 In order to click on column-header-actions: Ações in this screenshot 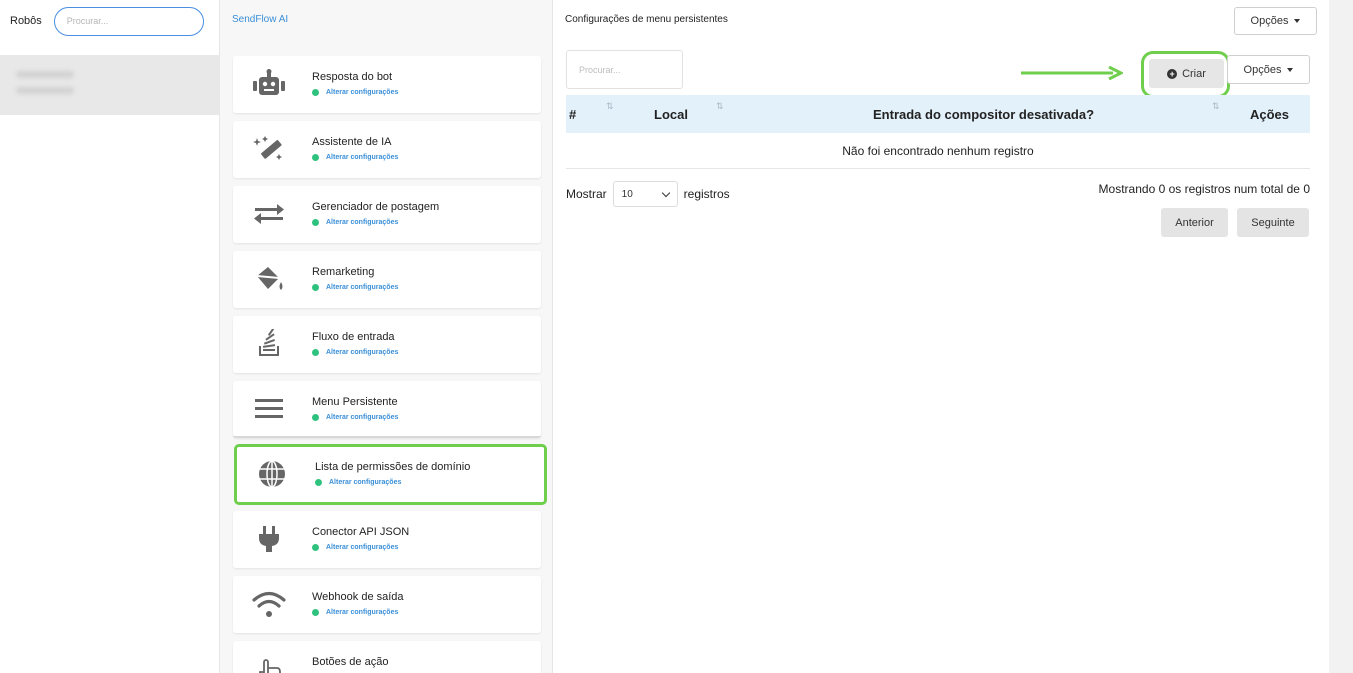, I will do `click(1270, 114)`.